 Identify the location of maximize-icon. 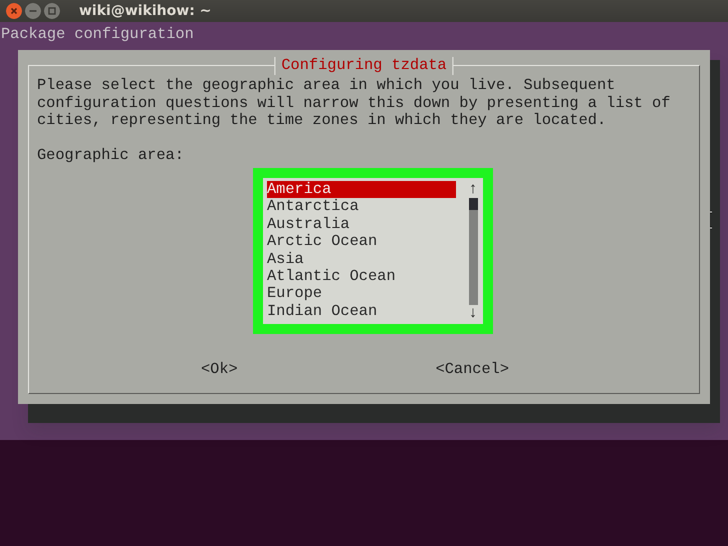
(52, 11).